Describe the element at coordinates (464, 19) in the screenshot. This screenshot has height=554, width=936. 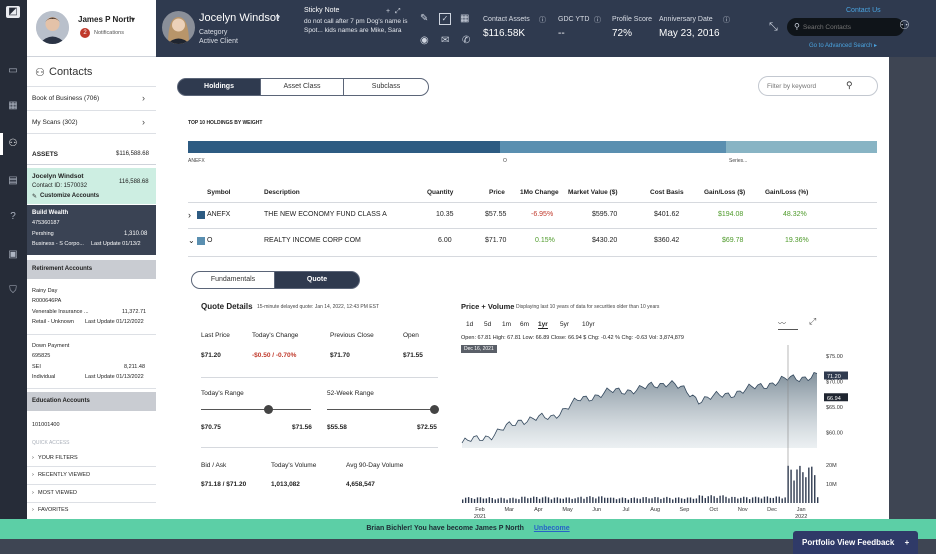
I see `calendar-icon: ▦` at that location.